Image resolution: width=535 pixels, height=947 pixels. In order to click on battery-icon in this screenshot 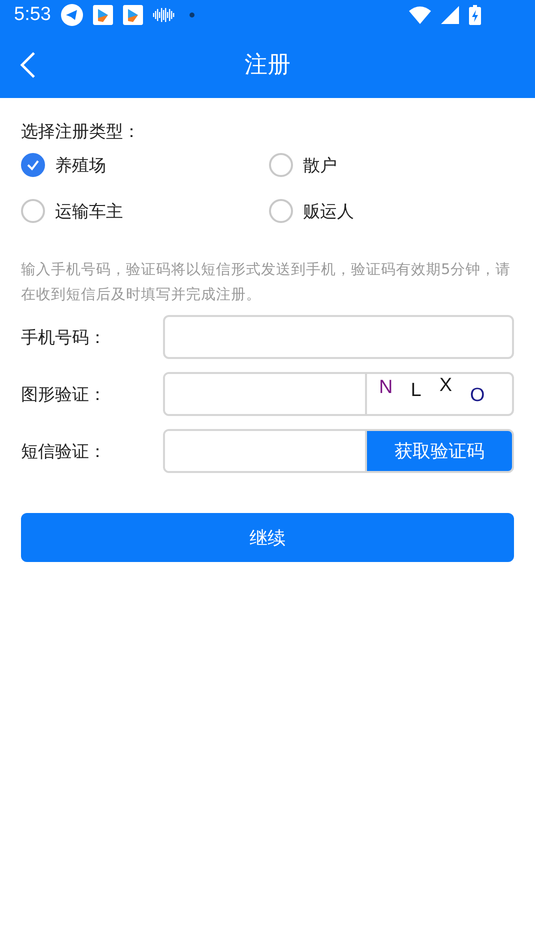, I will do `click(475, 15)`.